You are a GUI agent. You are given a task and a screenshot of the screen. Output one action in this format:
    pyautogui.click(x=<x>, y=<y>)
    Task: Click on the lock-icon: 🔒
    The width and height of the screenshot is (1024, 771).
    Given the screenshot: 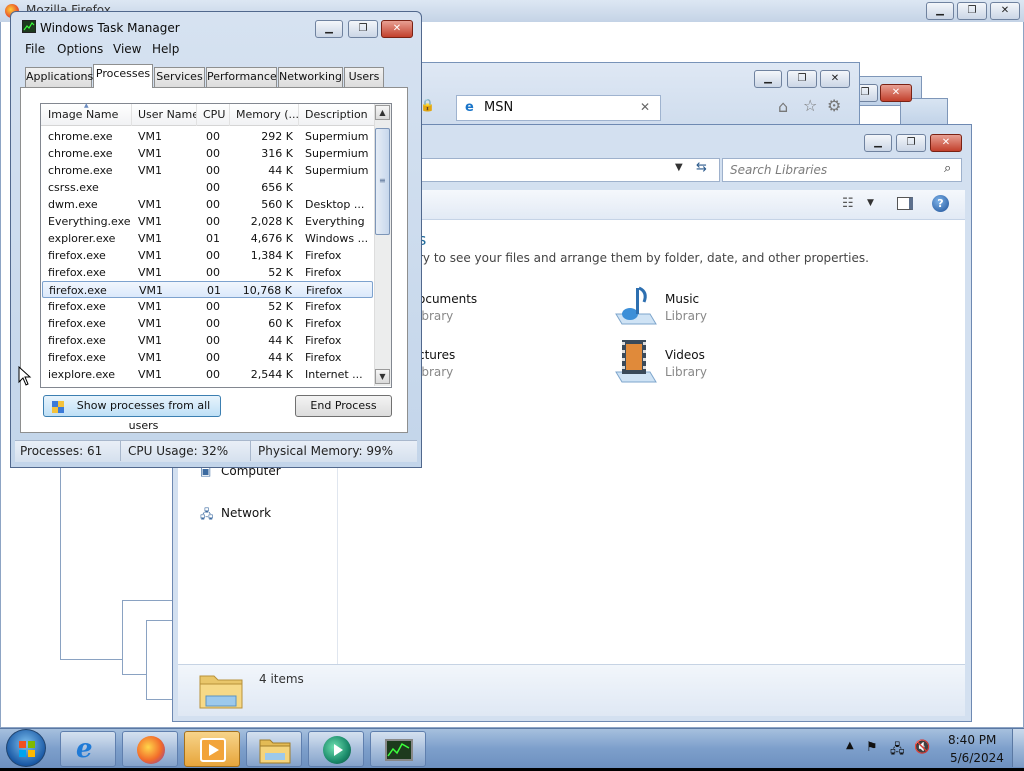 What is the action you would take?
    pyautogui.click(x=427, y=105)
    